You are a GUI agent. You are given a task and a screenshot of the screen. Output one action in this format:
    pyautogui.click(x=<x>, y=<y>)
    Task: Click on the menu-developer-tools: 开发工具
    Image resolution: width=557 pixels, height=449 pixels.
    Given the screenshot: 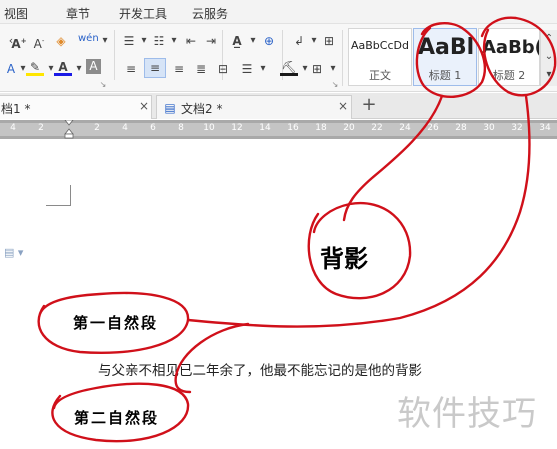 What is the action you would take?
    pyautogui.click(x=143, y=13)
    